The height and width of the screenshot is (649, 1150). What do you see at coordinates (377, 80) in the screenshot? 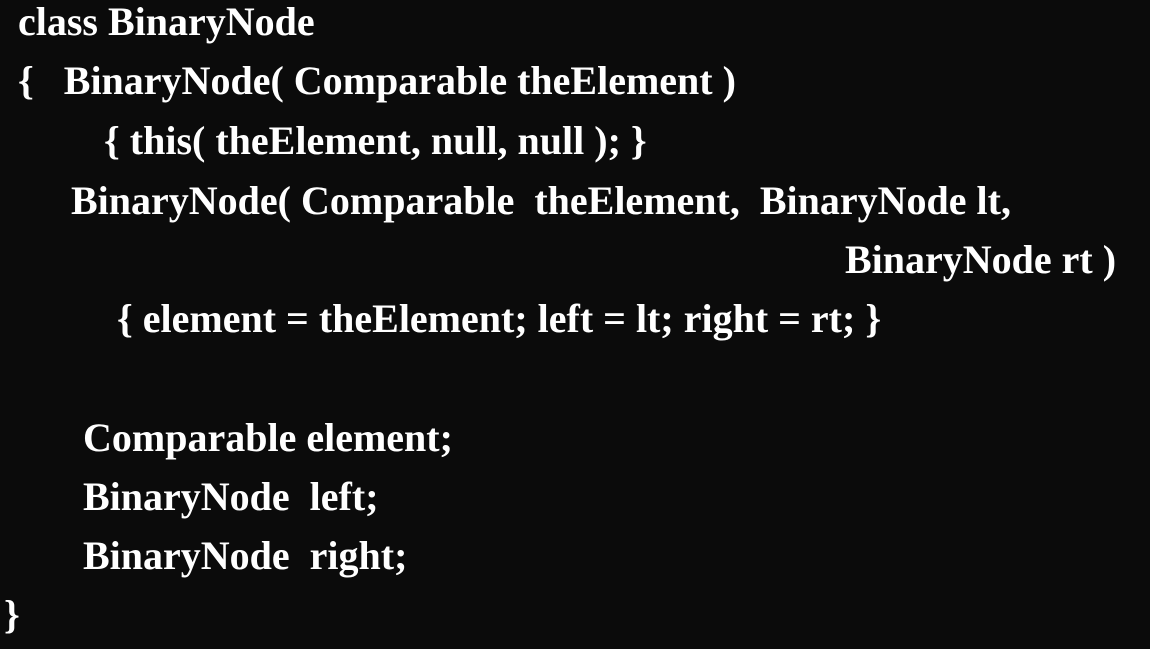
I see `code-line-constructor-one: { BinaryNode( Comparable theElement )` at bounding box center [377, 80].